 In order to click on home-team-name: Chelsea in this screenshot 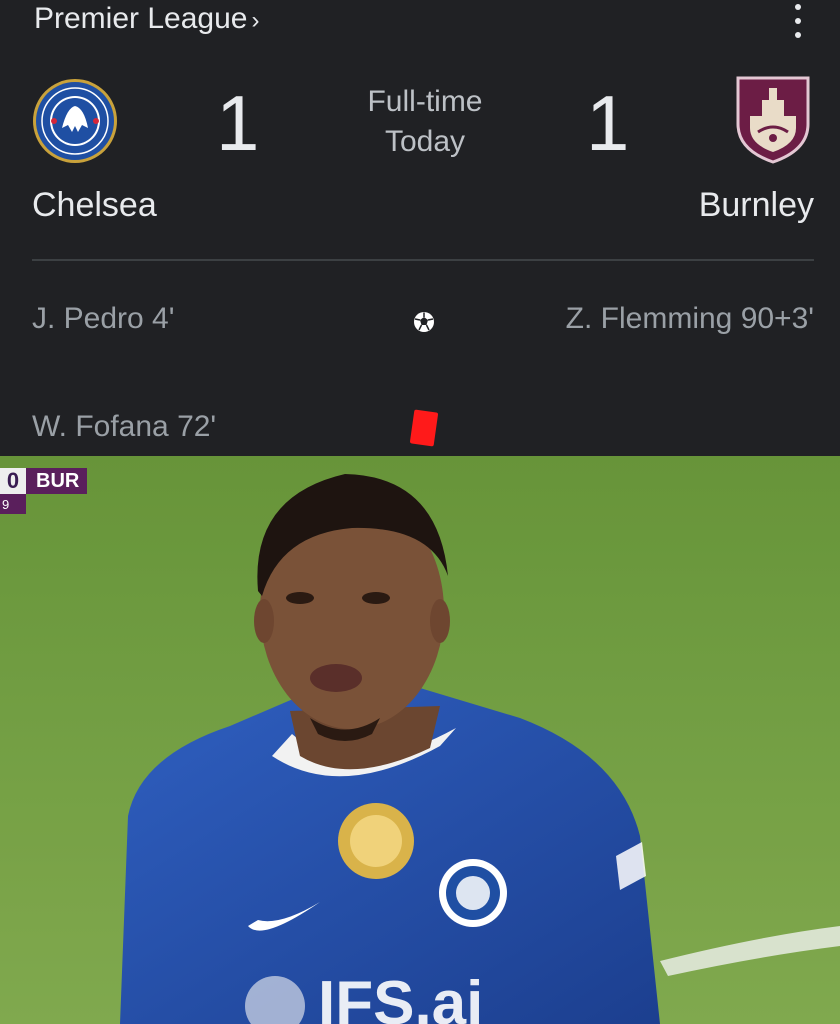, I will do `click(94, 205)`.